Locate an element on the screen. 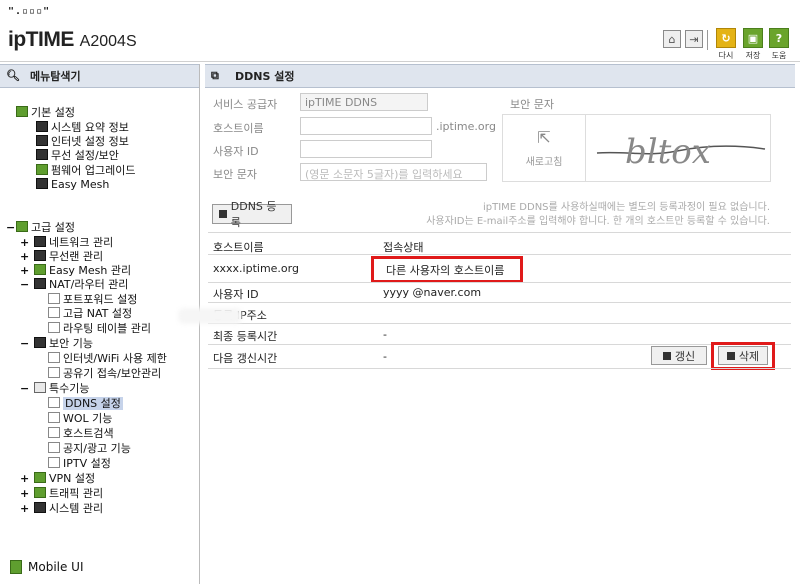 The height and width of the screenshot is (584, 800). tree-item-internet-info: 인터넷 설정 정보 is located at coordinates (82, 141).